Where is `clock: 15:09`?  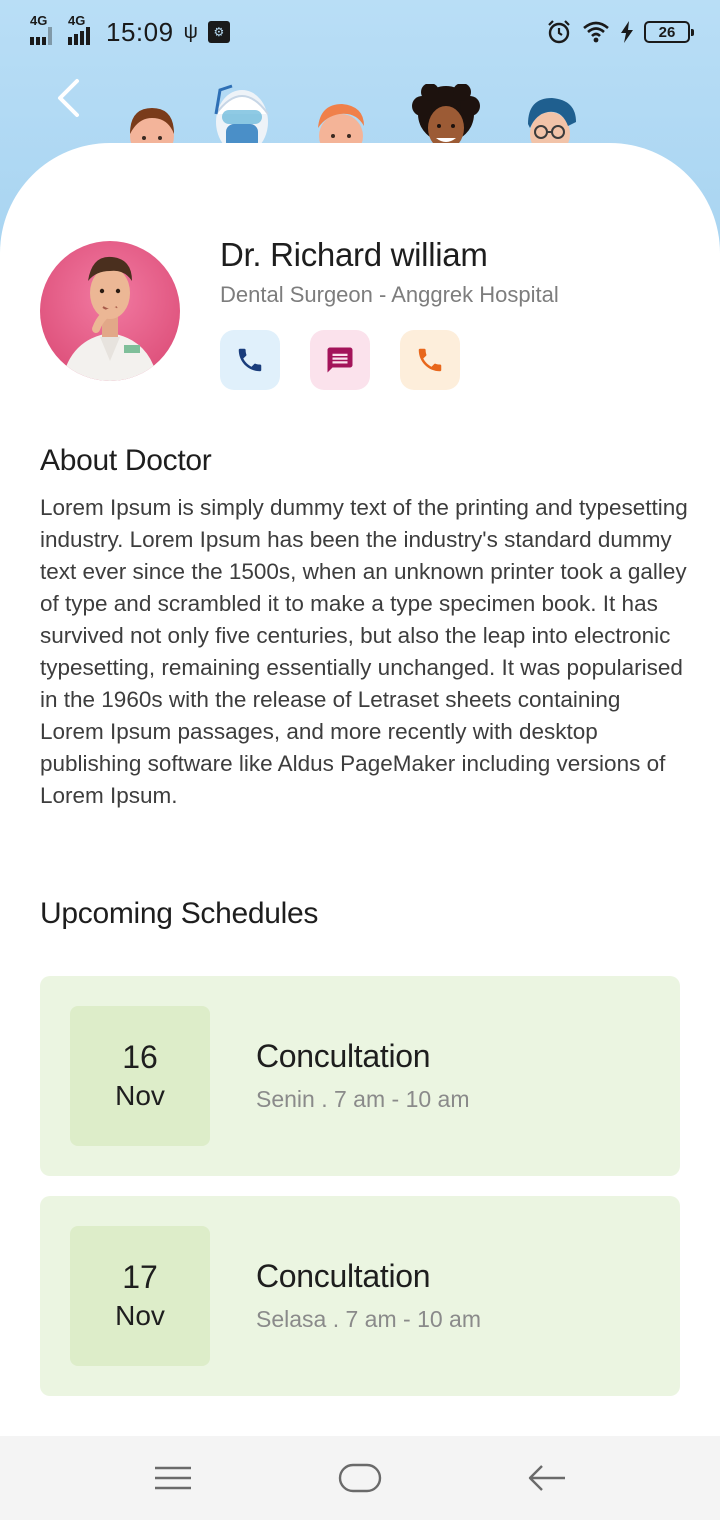
clock: 15:09 is located at coordinates (140, 31).